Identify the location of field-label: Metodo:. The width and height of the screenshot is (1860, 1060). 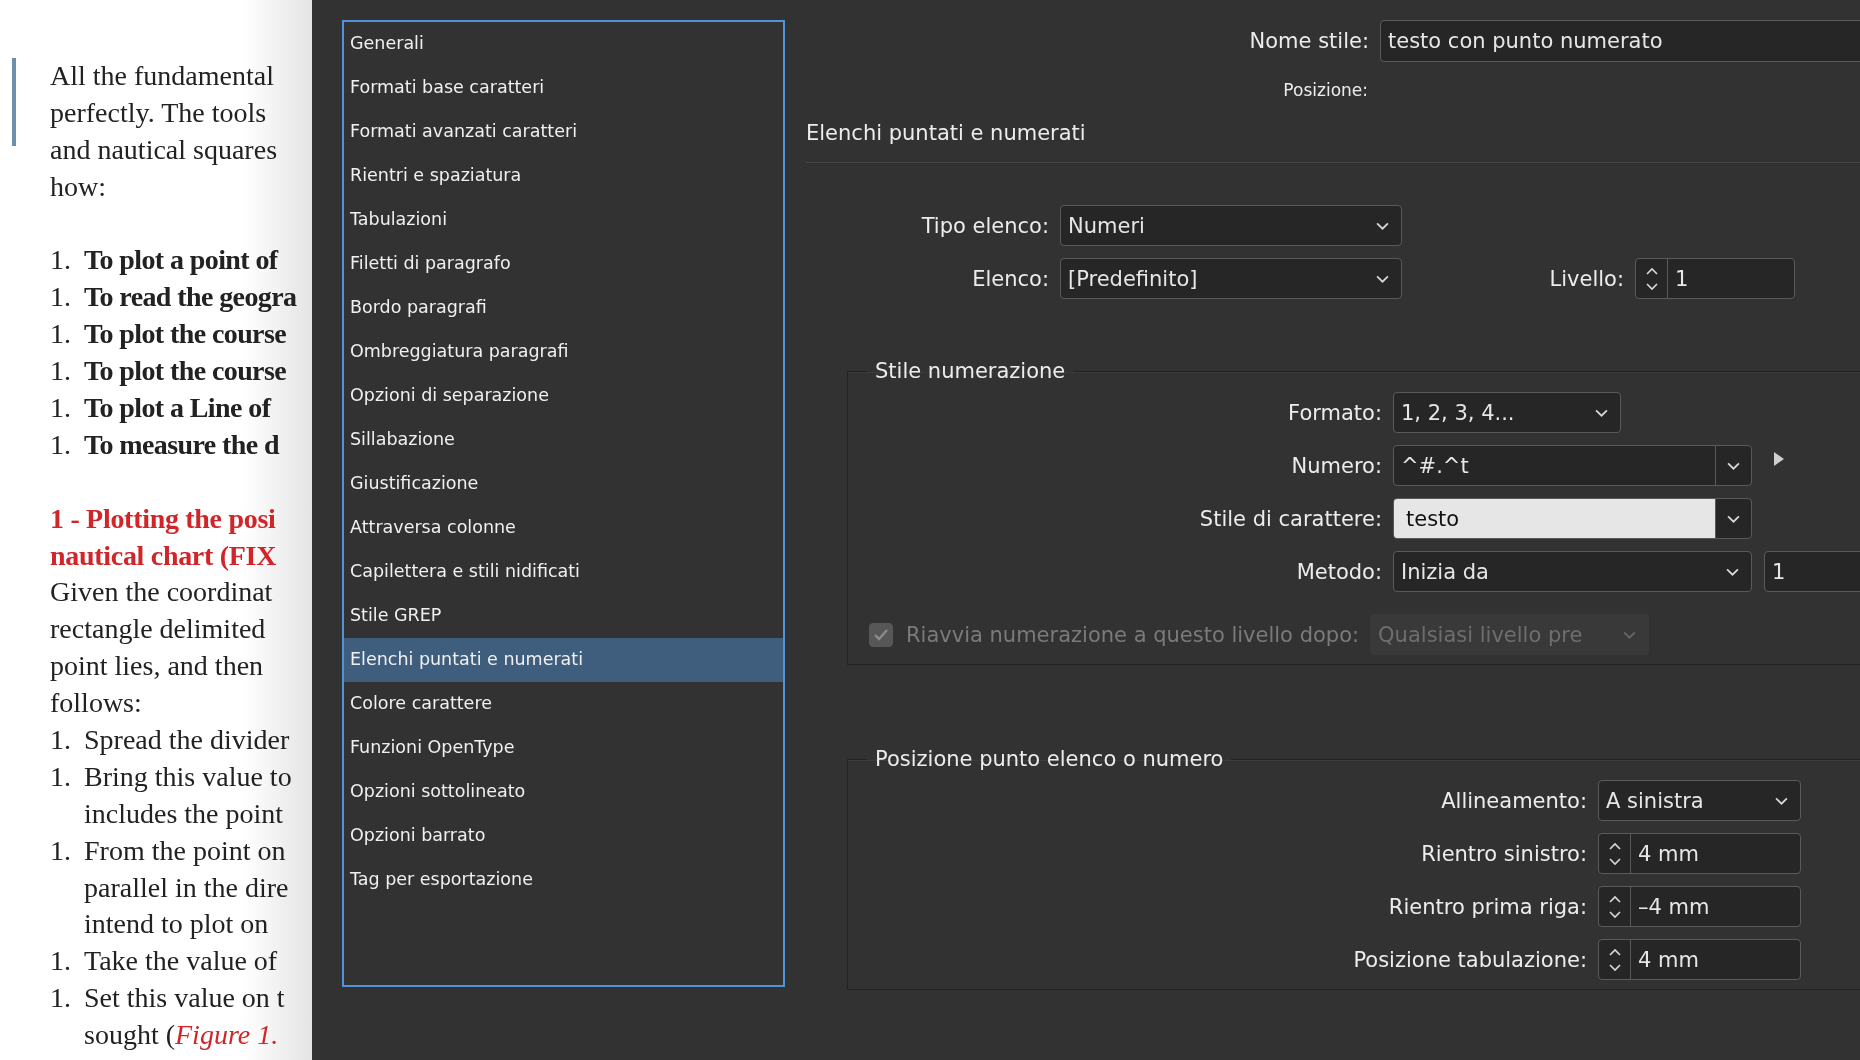
(1339, 571).